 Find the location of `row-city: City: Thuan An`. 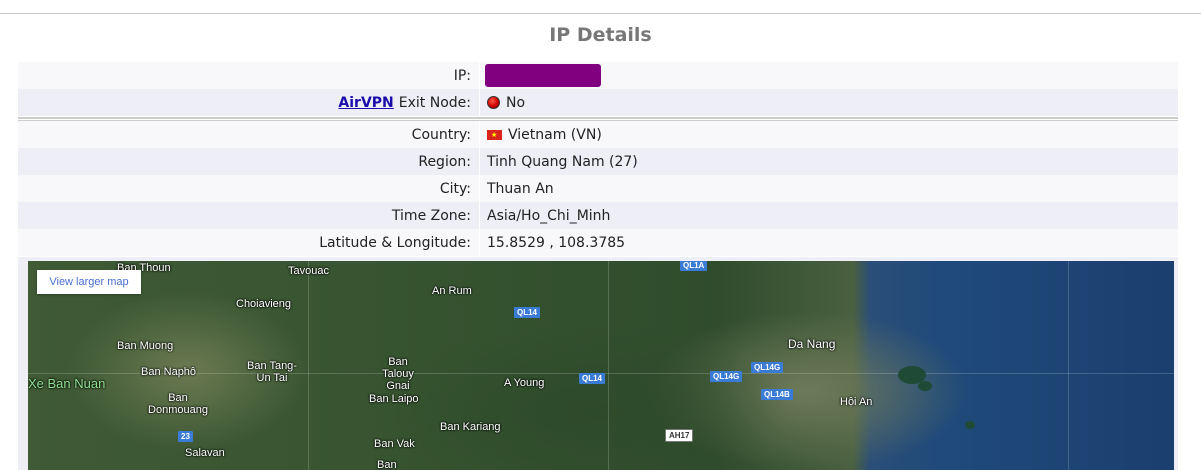

row-city: City: Thuan An is located at coordinates (598, 188).